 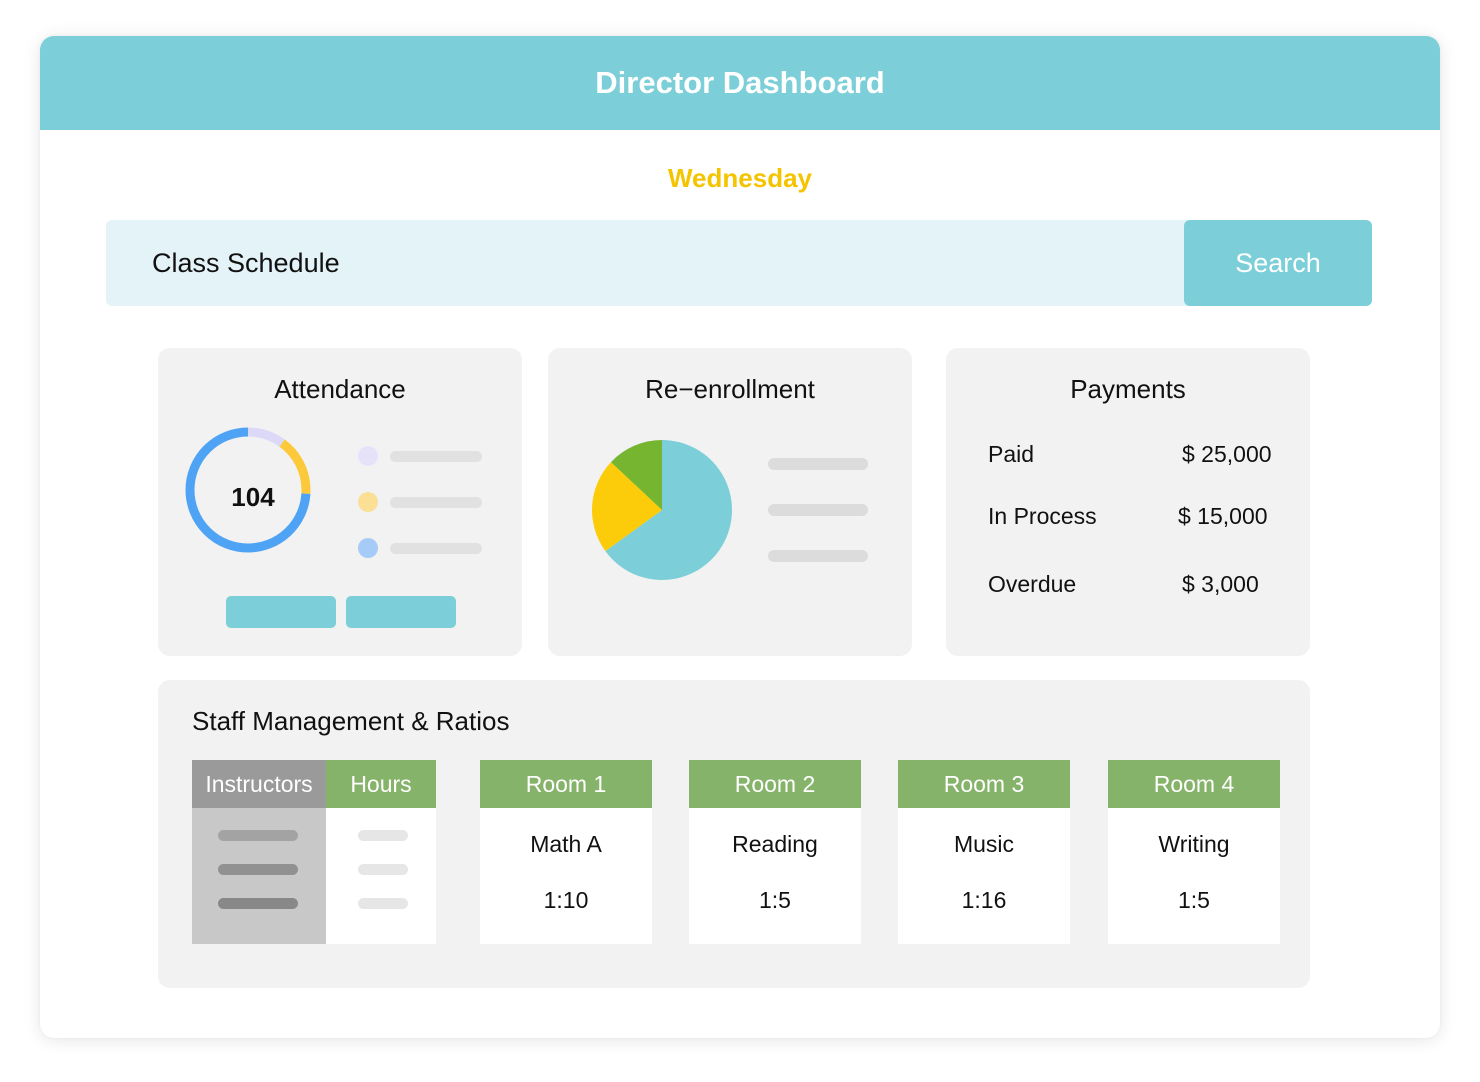 I want to click on search-input: Class Schedule, so click(x=246, y=263).